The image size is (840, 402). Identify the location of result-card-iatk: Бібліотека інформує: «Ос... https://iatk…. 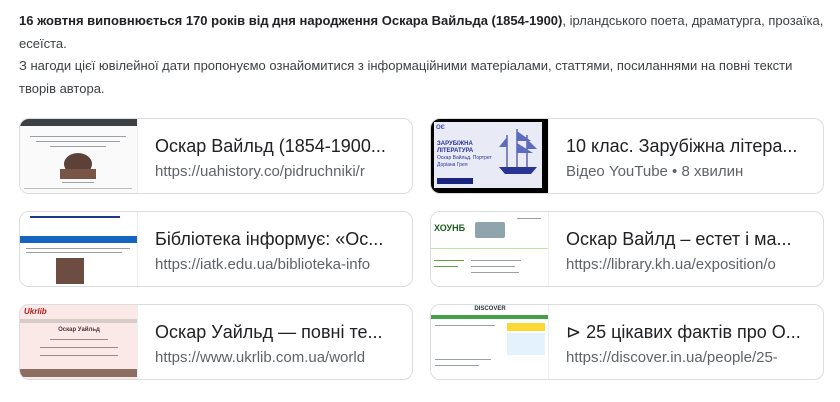
(216, 249).